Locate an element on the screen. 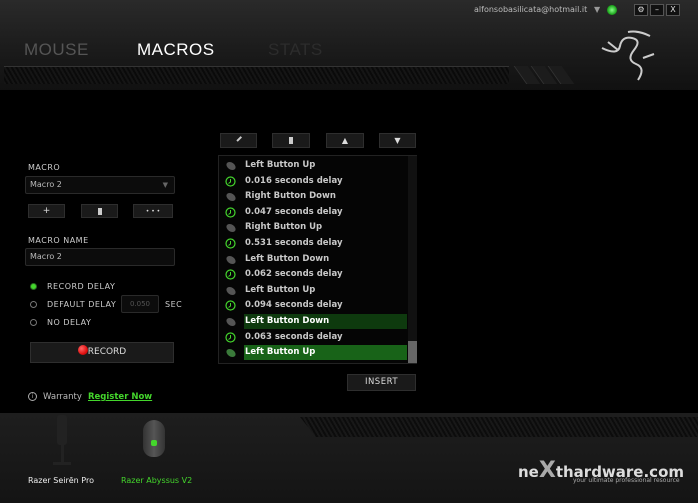  record-icon is located at coordinates (82, 350).